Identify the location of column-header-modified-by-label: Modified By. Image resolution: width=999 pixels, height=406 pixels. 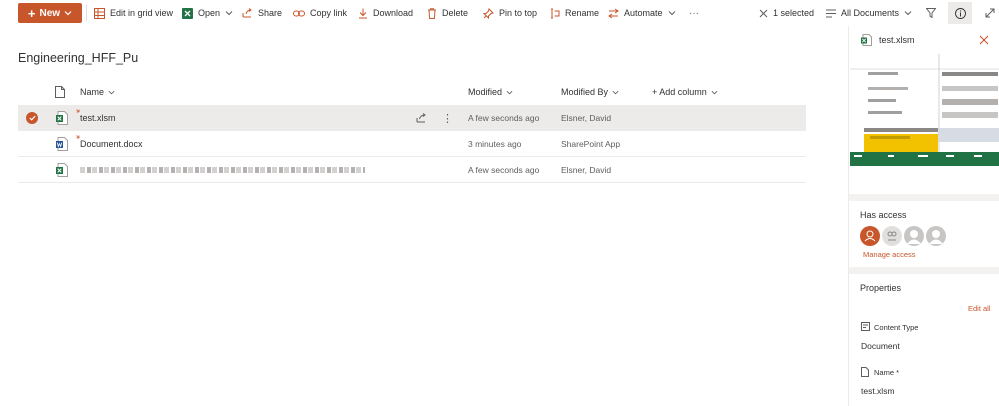
(585, 92).